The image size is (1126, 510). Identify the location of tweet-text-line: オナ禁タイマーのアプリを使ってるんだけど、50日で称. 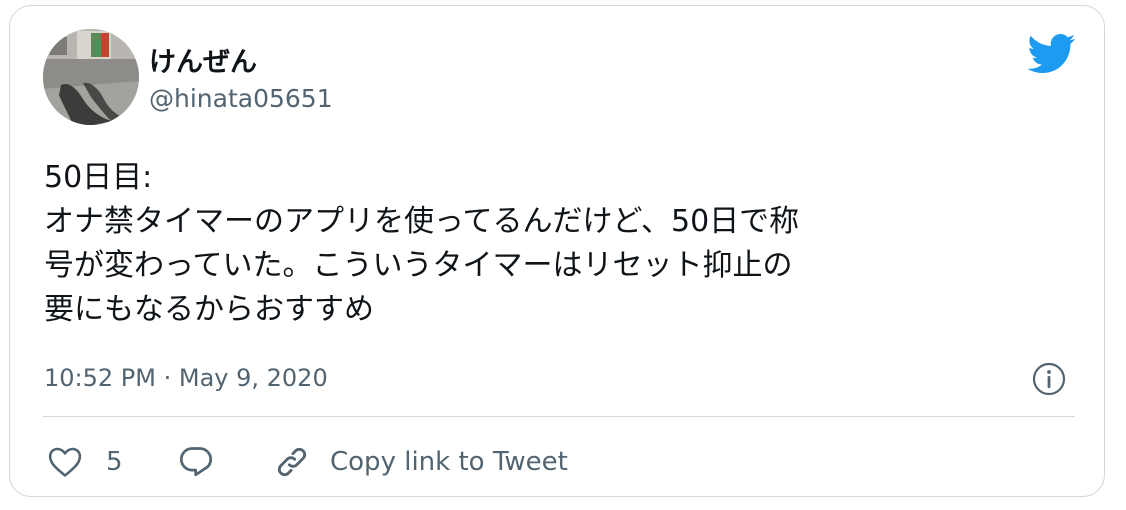
(422, 221).